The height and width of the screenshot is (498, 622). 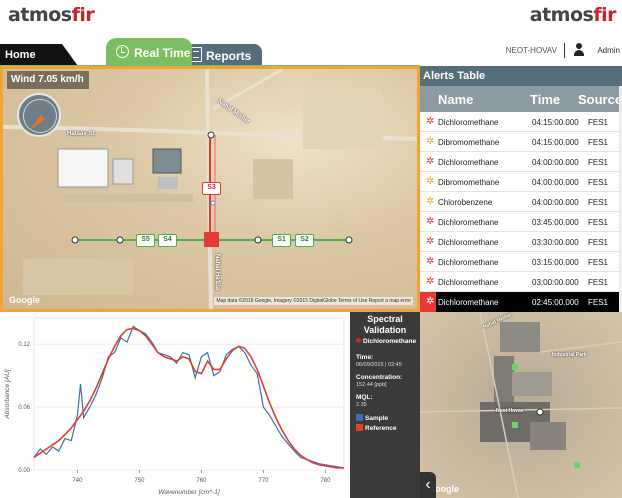 What do you see at coordinates (521, 162) in the screenshot?
I see `alert-row: ✲ Dichloromethane 04:00:00.000 FES1` at bounding box center [521, 162].